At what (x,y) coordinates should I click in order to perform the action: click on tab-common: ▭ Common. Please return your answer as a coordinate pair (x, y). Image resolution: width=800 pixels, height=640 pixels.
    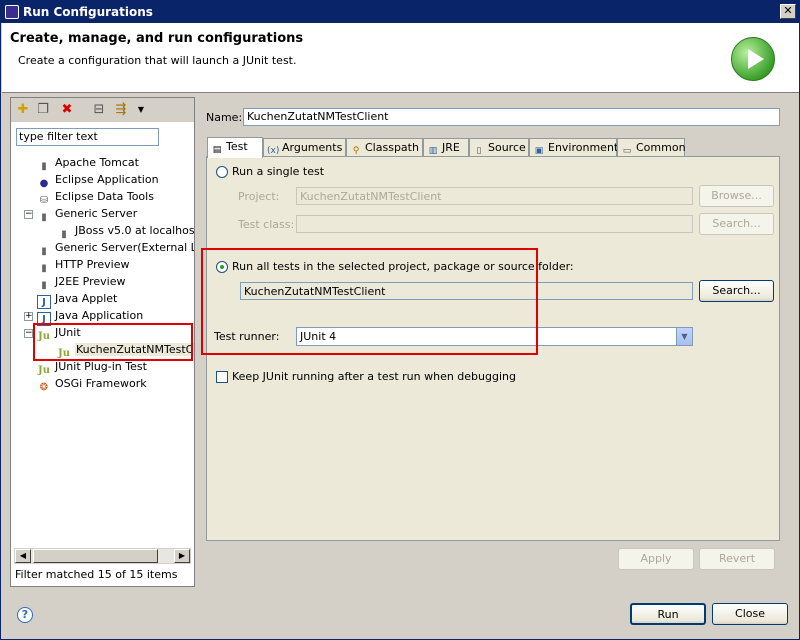
    Looking at the image, I should click on (651, 147).